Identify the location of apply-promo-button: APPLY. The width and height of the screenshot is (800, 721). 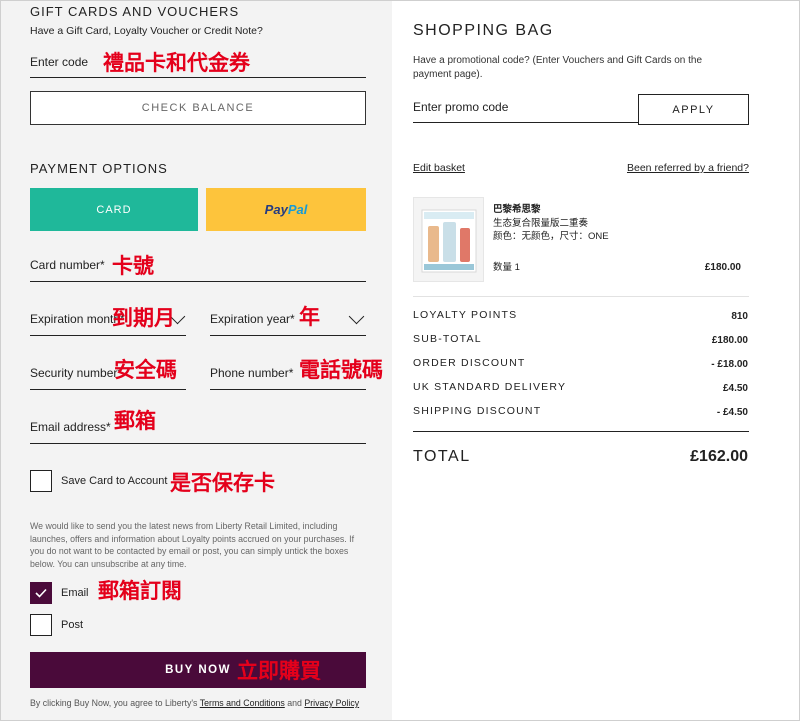
(693, 109).